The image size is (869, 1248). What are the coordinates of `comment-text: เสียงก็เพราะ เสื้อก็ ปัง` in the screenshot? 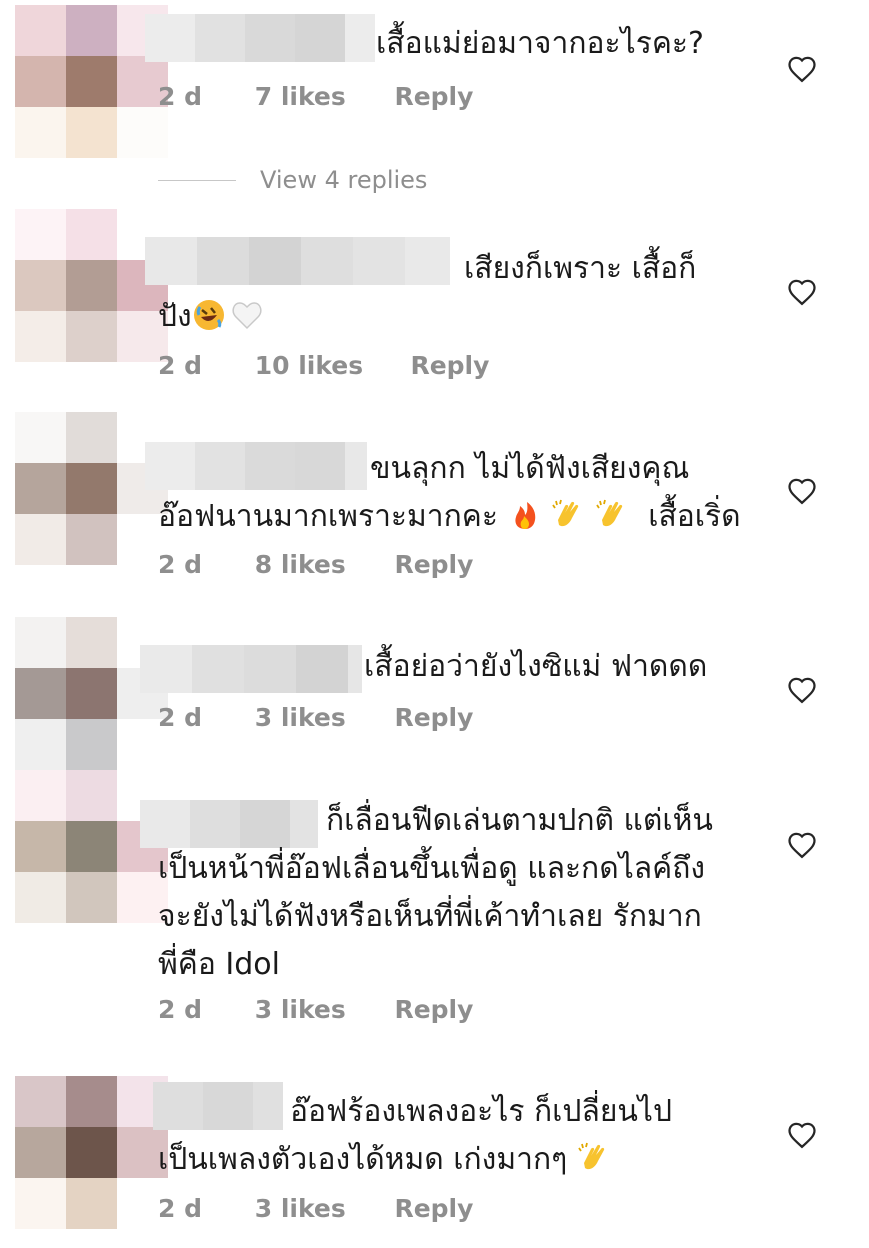 It's located at (458, 293).